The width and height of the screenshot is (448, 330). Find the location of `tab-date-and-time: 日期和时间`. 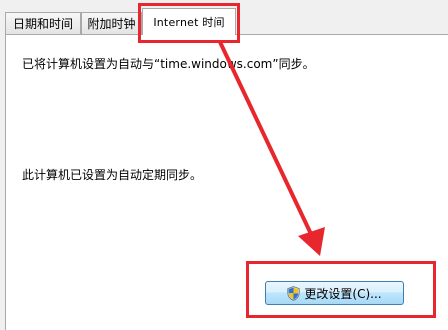

tab-date-and-time: 日期和时间 is located at coordinates (43, 23).